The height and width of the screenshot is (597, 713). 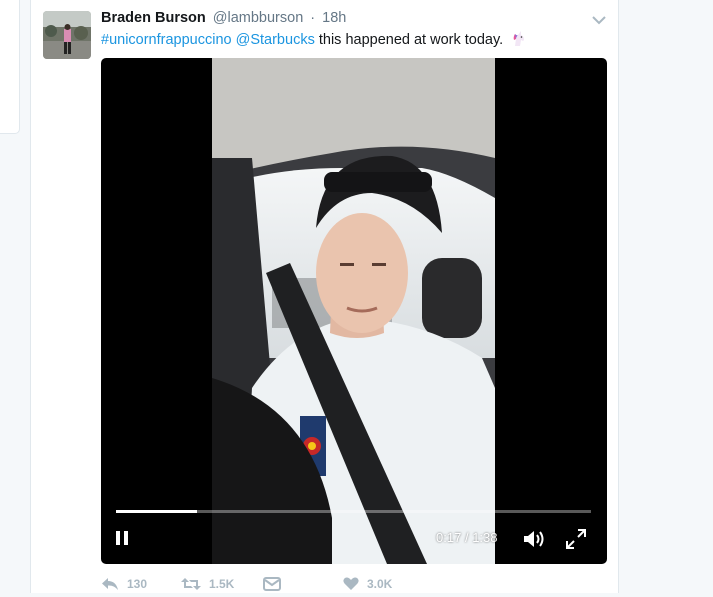 What do you see at coordinates (485, 537) in the screenshot?
I see `video-duration: 1:38` at bounding box center [485, 537].